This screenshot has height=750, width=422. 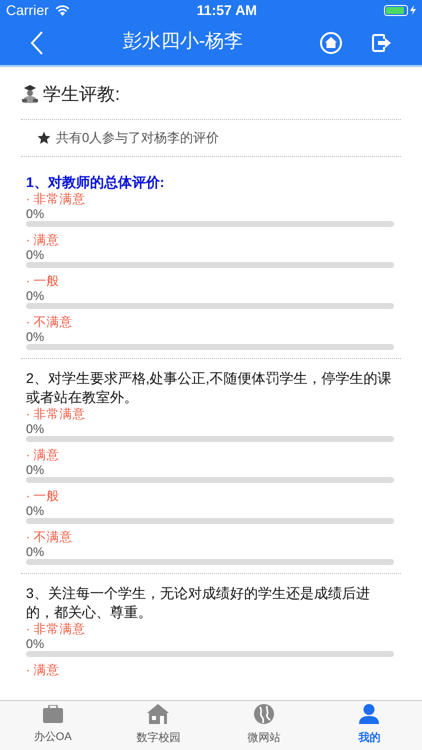 What do you see at coordinates (198, 603) in the screenshot?
I see `question-title: 3、关注每一个学生，无论对成绩好的学生还是成绩后进的，都关心、尊重。` at bounding box center [198, 603].